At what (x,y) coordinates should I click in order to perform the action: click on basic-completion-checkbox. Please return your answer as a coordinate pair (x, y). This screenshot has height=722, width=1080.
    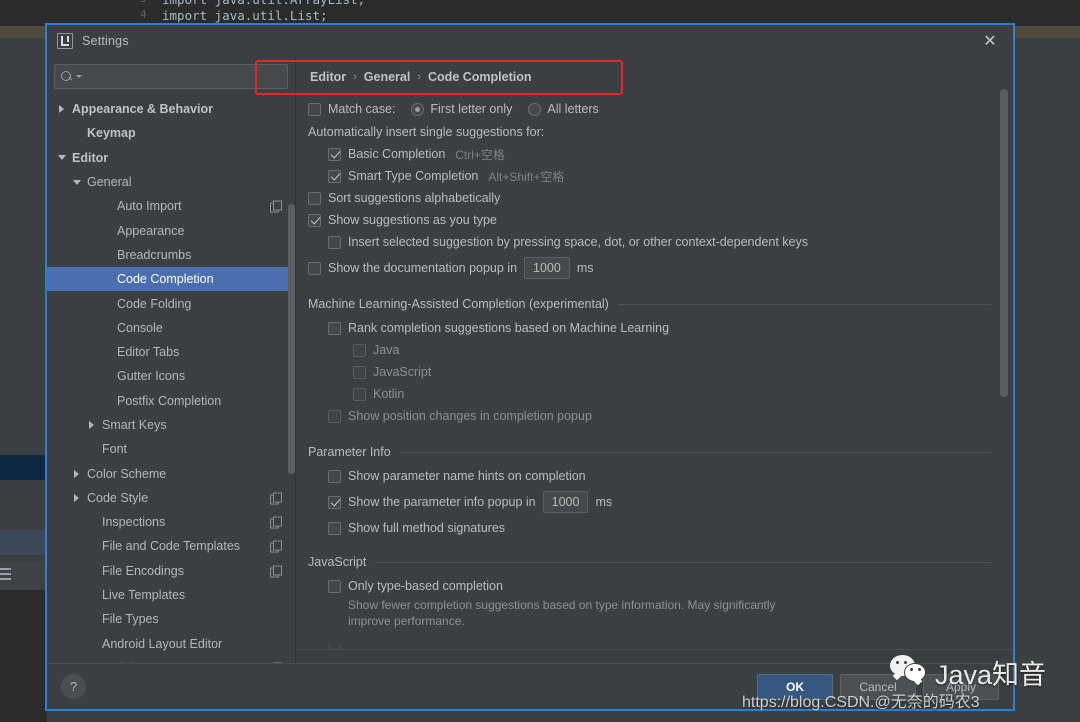
    Looking at the image, I should click on (334, 154).